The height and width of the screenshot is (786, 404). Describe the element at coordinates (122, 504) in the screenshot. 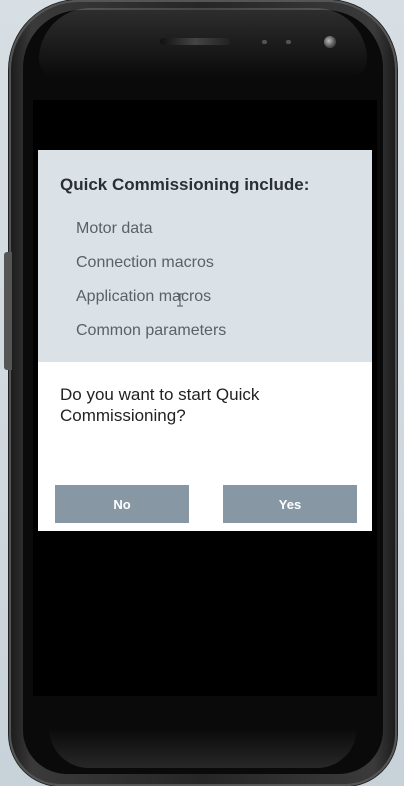

I see `no-button: No` at that location.